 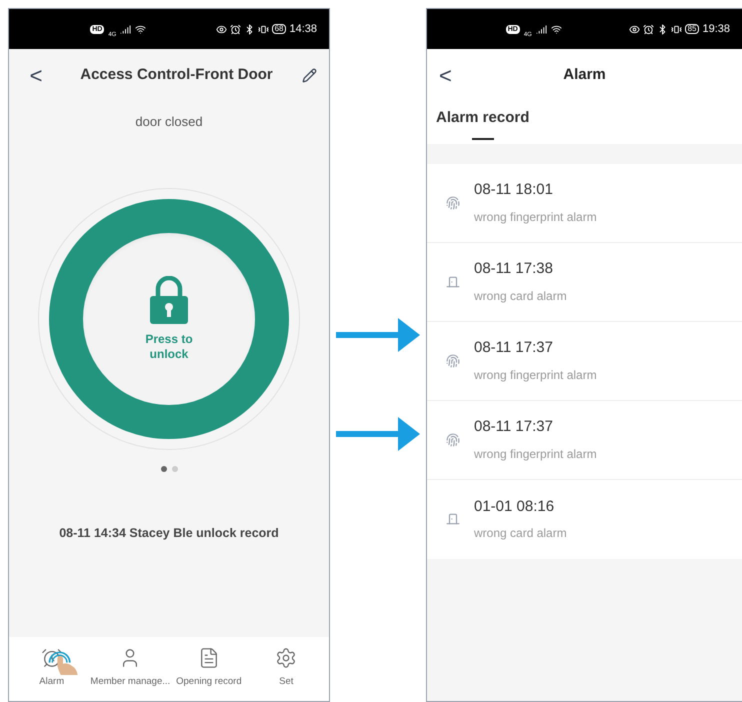 I want to click on settings-icon, so click(x=286, y=658).